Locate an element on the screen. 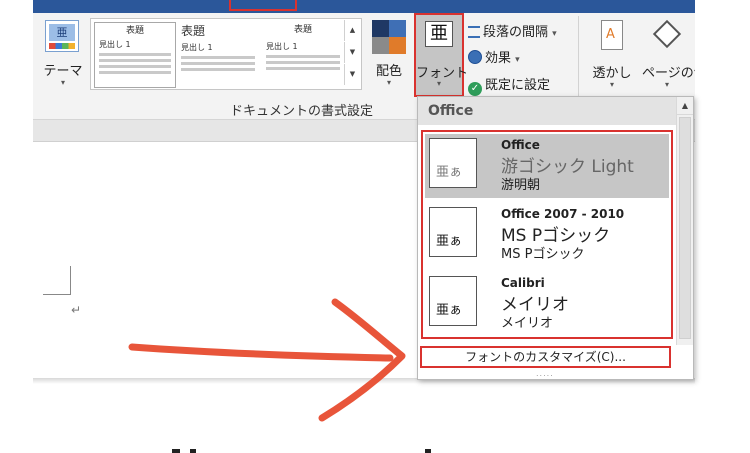  colors-button: 配色 ▾ is located at coordinates (389, 55).